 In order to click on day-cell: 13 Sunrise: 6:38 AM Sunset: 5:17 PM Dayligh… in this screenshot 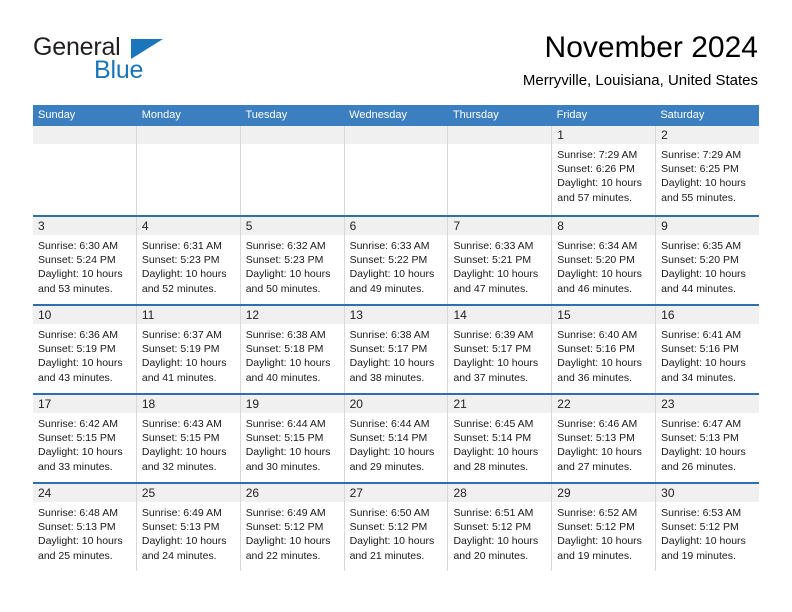, I will do `click(396, 349)`.